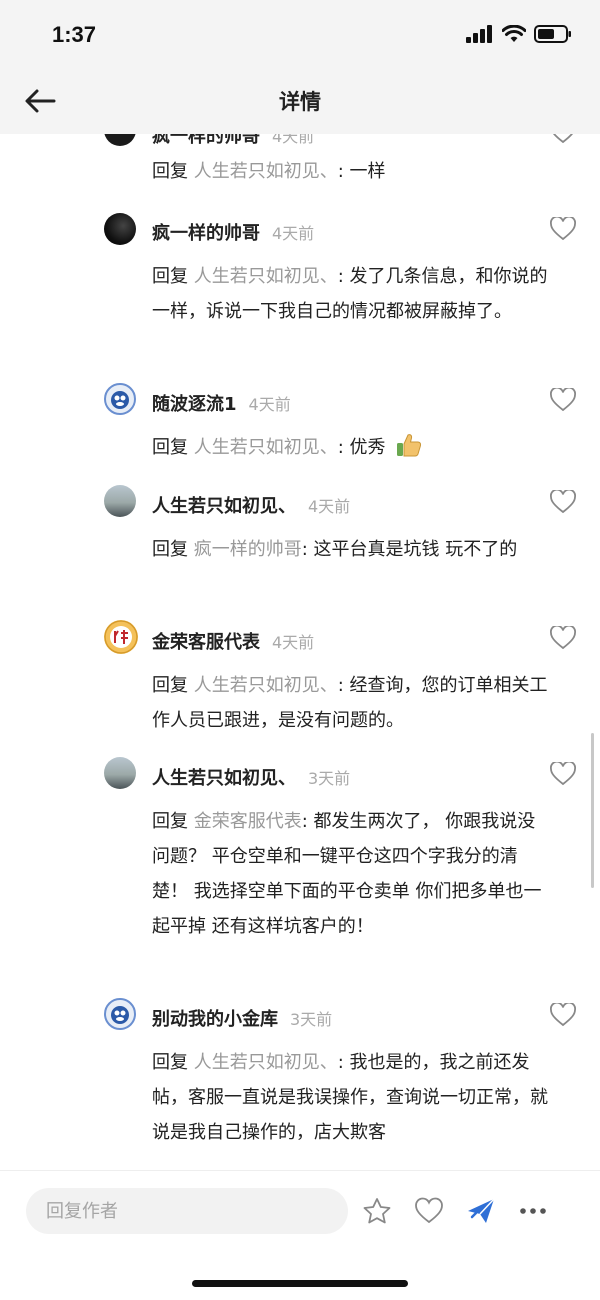 The image size is (600, 1300). What do you see at coordinates (187, 1211) in the screenshot?
I see `reply-input` at bounding box center [187, 1211].